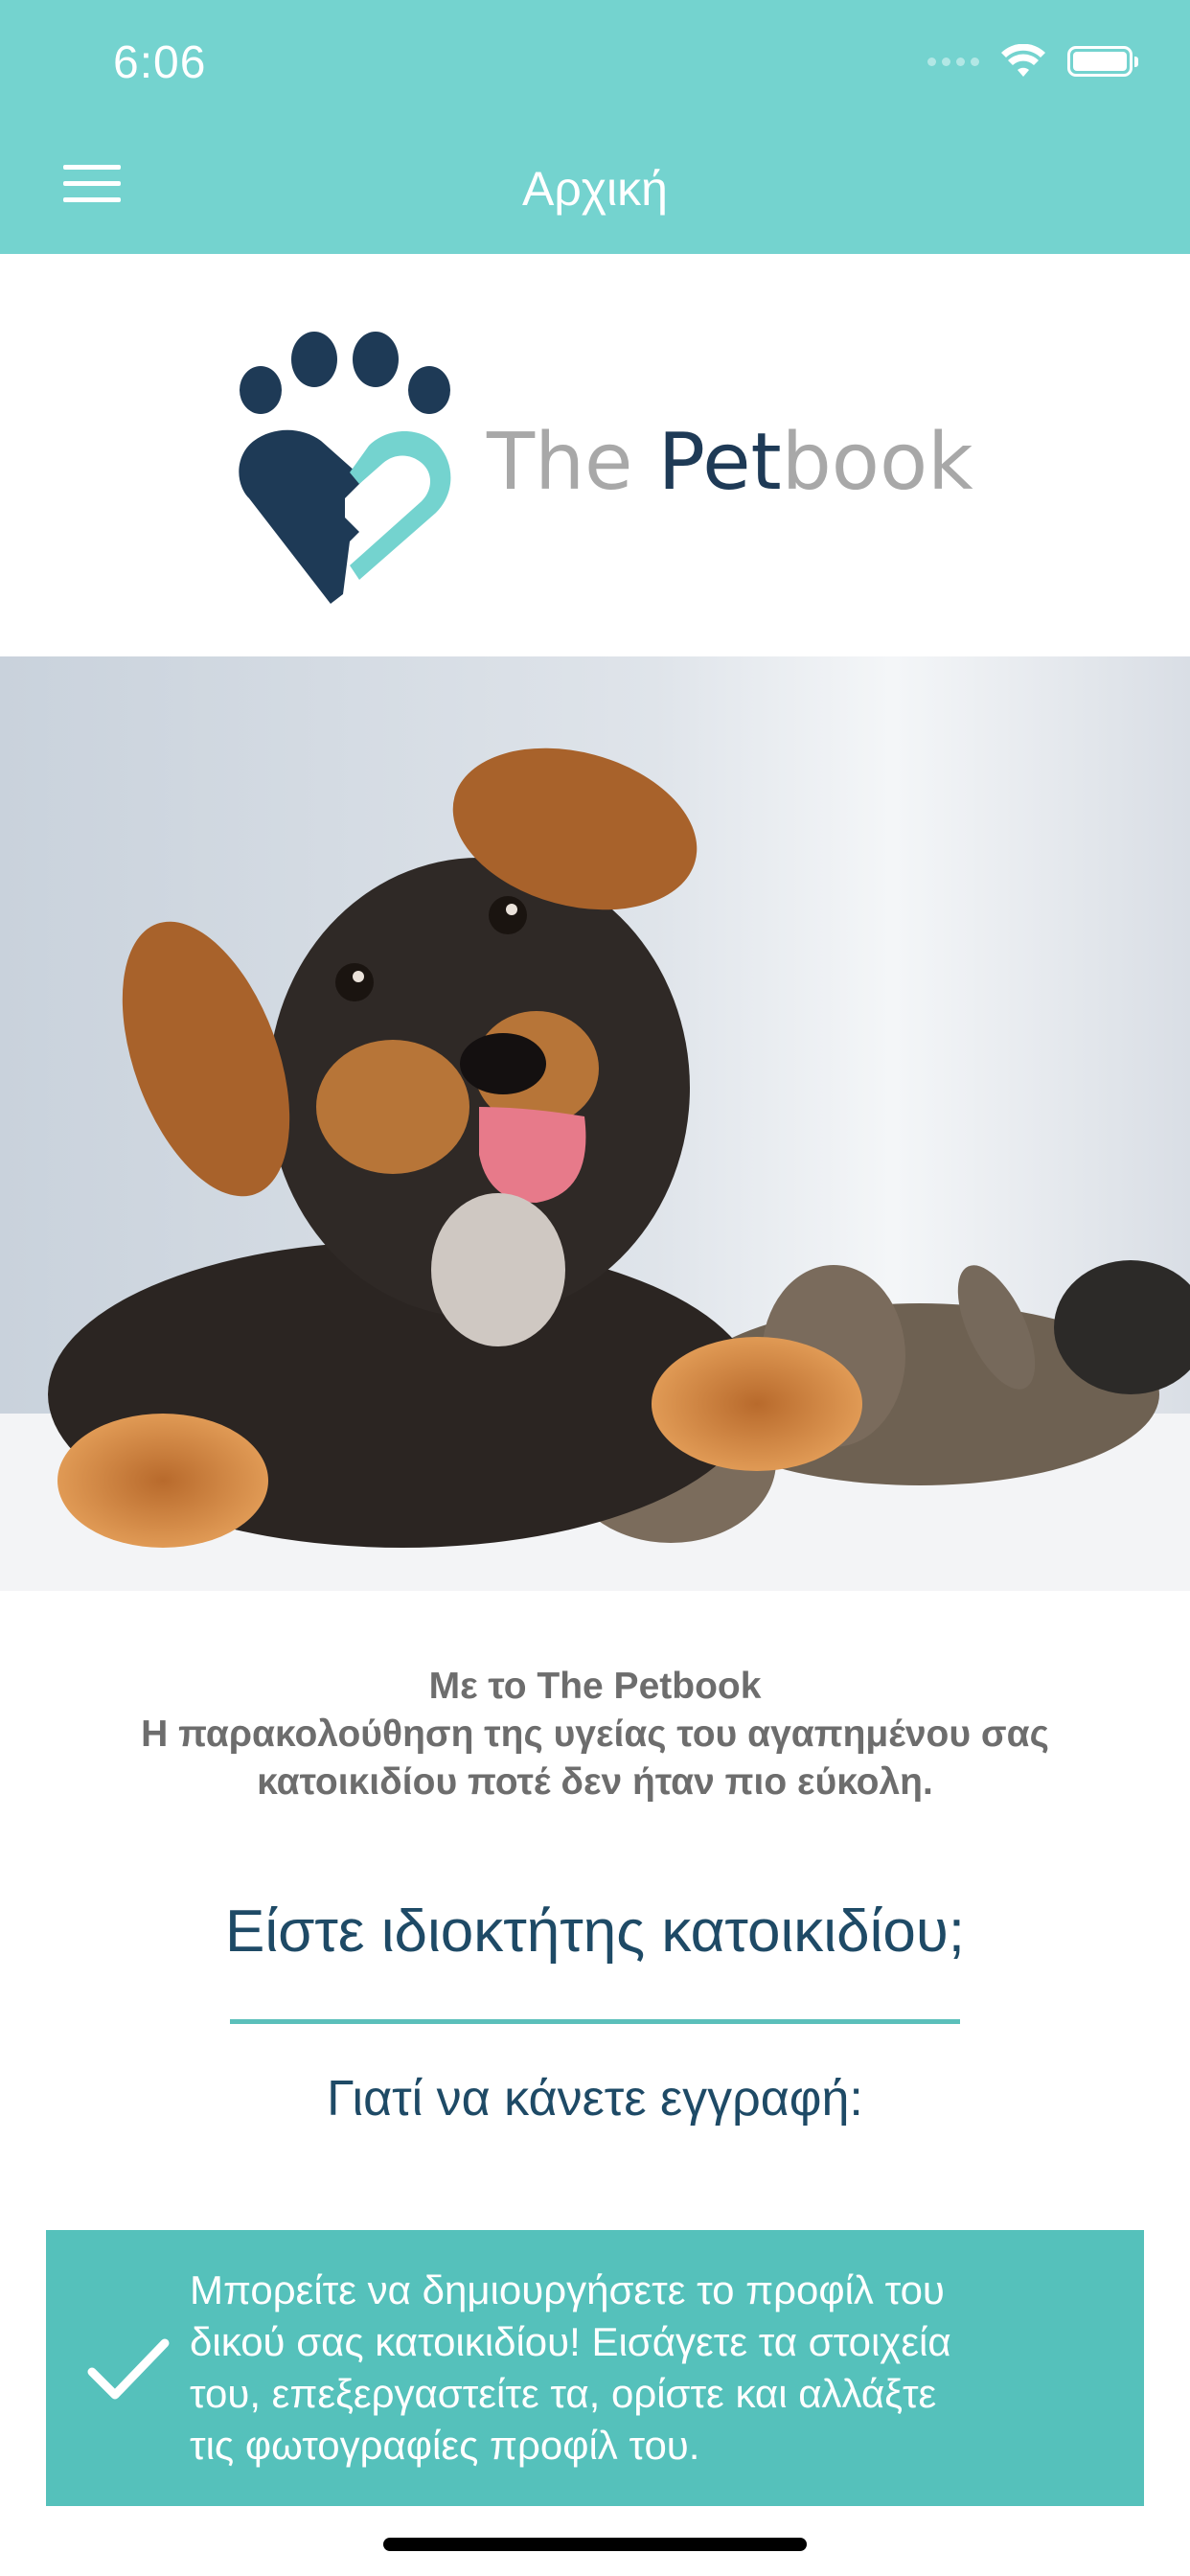  Describe the element at coordinates (595, 2021) in the screenshot. I see `divider` at that location.